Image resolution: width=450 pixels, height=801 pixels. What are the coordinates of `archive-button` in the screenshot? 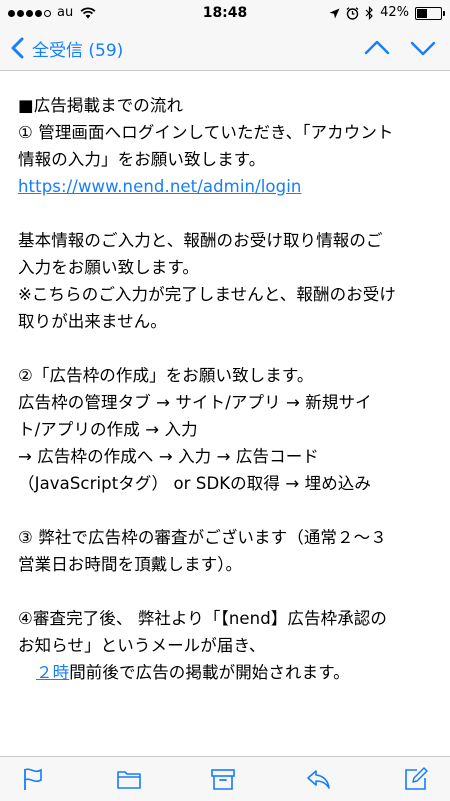 It's located at (223, 779).